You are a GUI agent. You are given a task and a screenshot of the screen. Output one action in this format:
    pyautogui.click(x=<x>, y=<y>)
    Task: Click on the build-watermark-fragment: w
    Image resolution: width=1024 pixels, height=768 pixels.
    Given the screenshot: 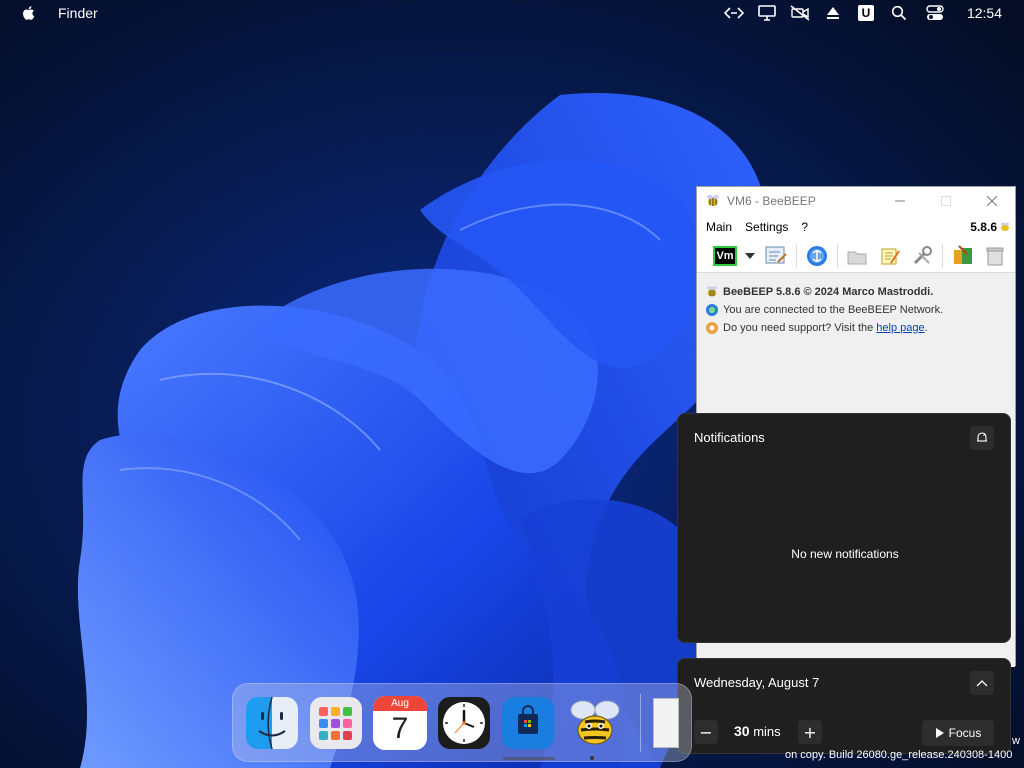 What is the action you would take?
    pyautogui.click(x=1016, y=741)
    